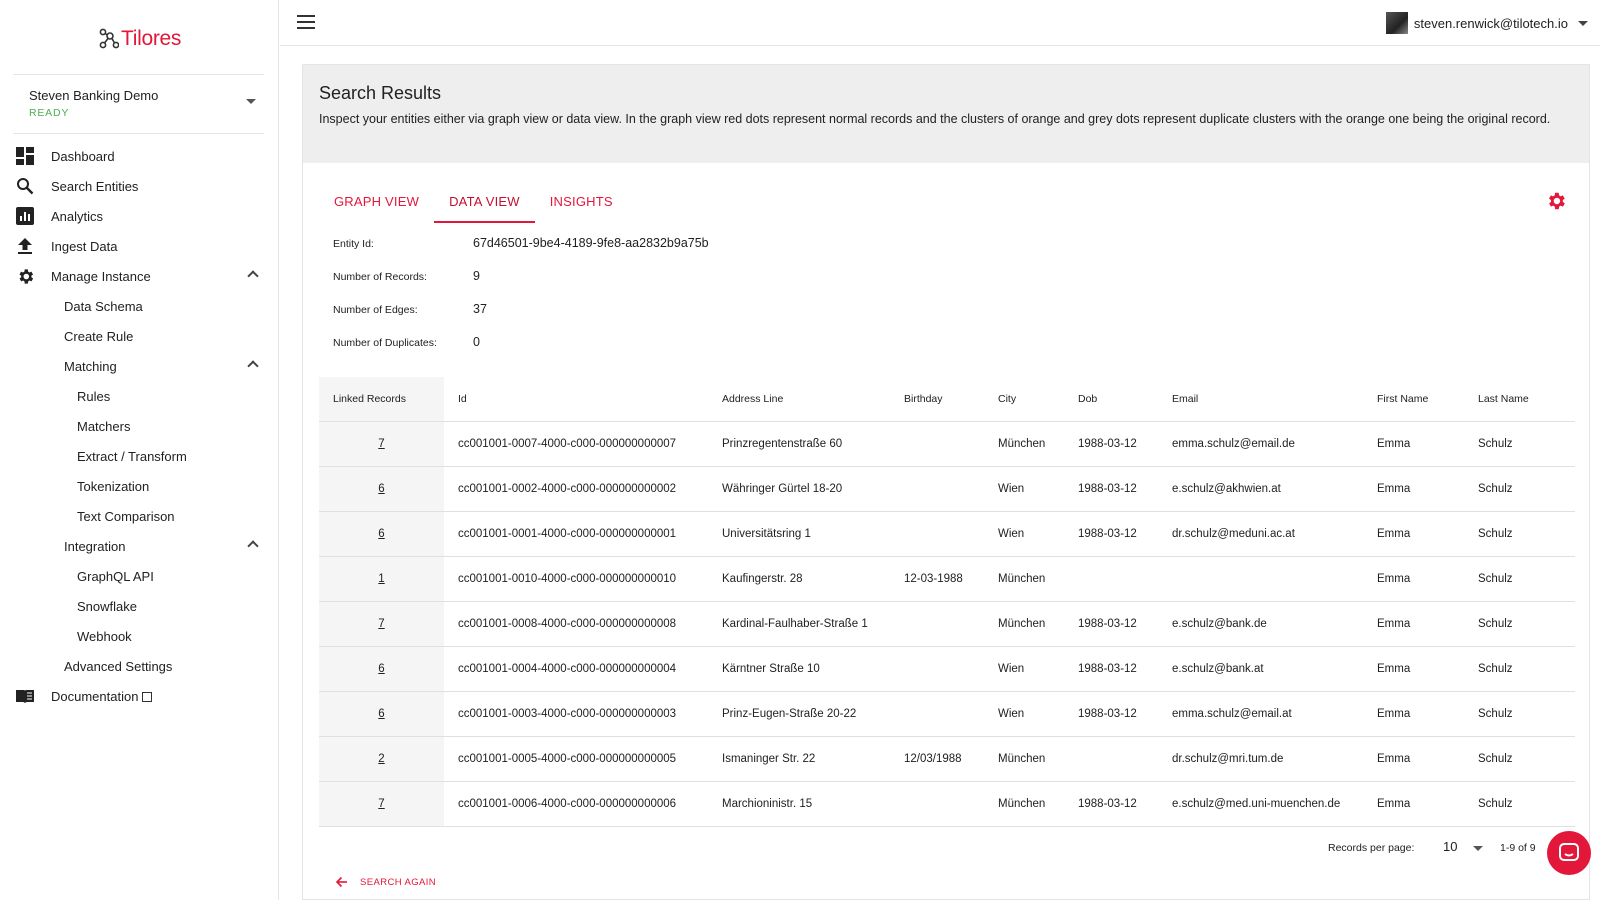  Describe the element at coordinates (107, 606) in the screenshot. I see `sidebar-item-label: Snowflake` at that location.